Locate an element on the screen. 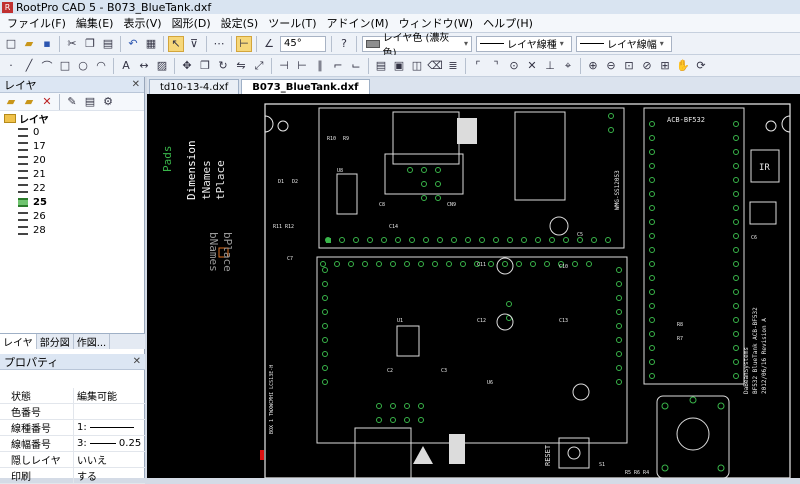 The width and height of the screenshot is (800, 484). hatch-tool-icon: ▨ is located at coordinates (162, 66).